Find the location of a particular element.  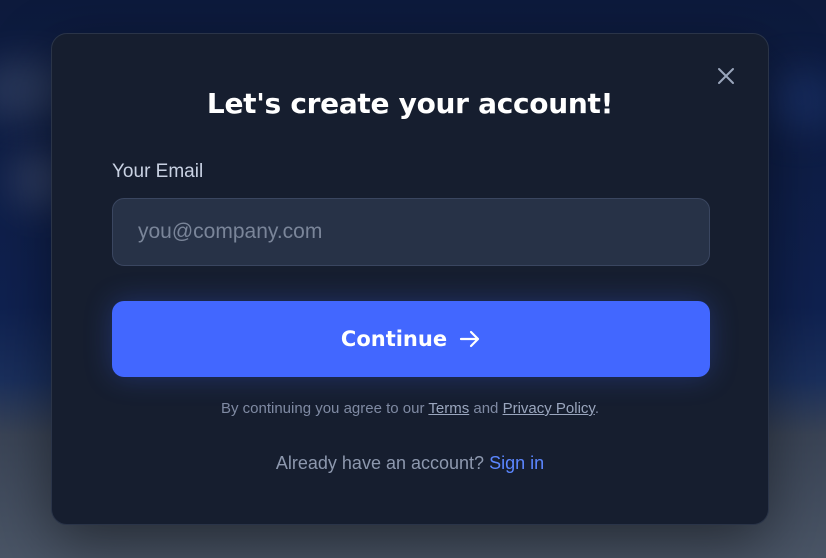

signin-prompt: Already have an account? Sign in is located at coordinates (410, 463).